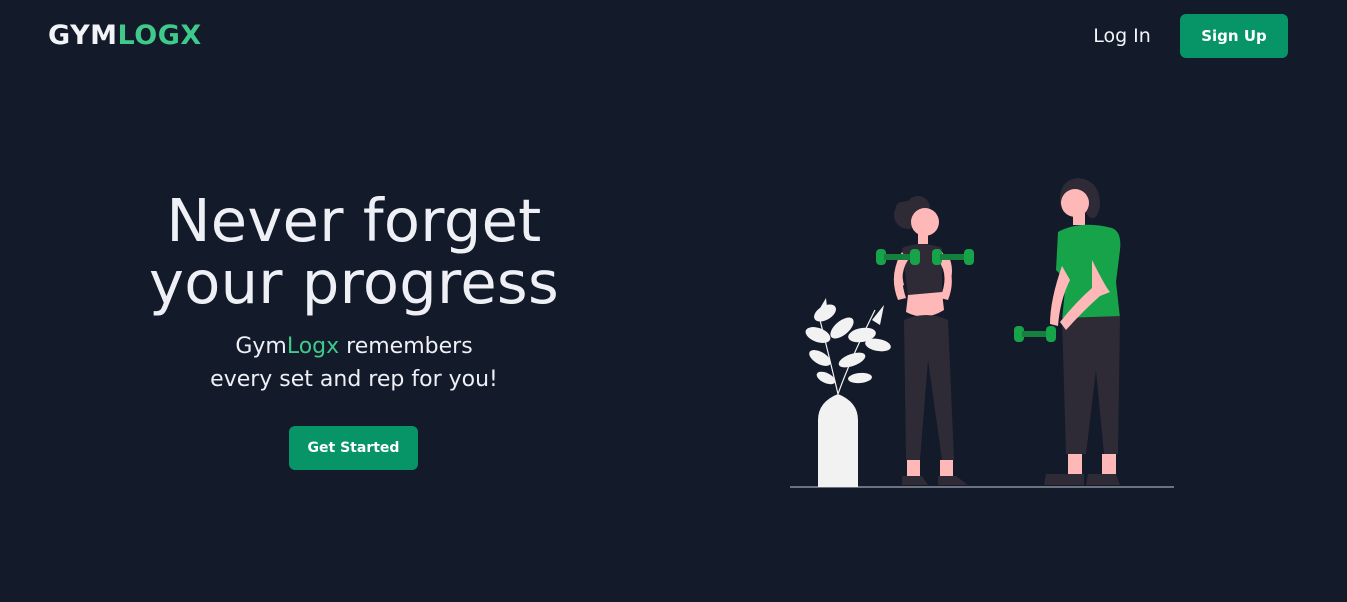 The height and width of the screenshot is (602, 1347). What do you see at coordinates (83, 35) in the screenshot?
I see `logo-part-gym: GYM` at bounding box center [83, 35].